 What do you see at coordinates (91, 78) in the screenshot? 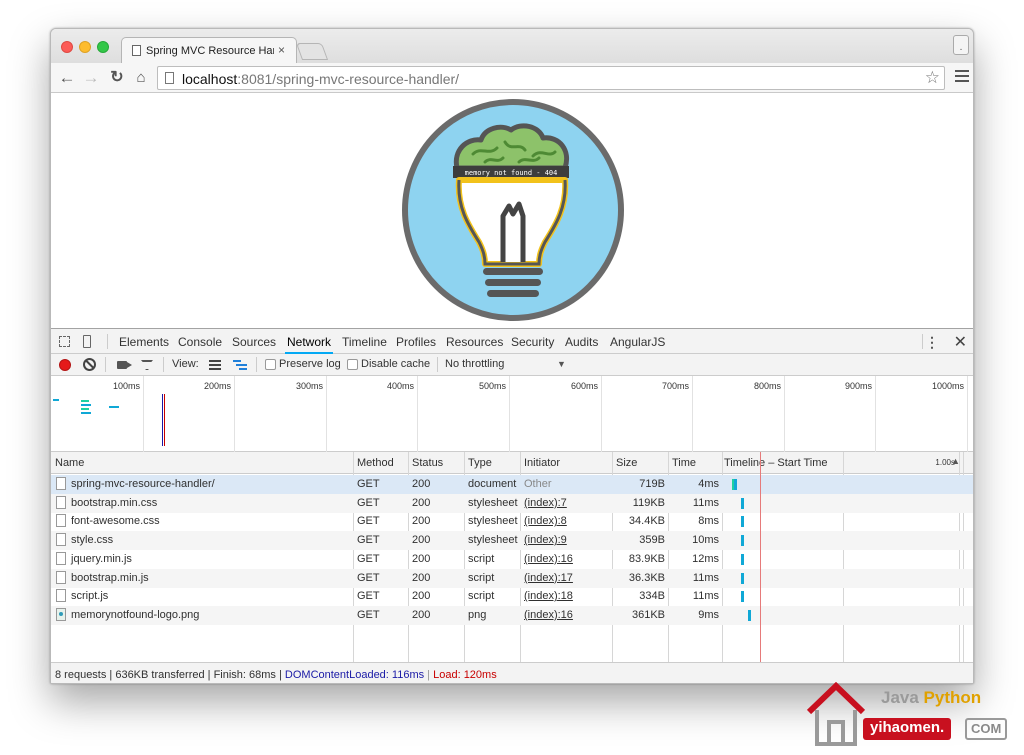
I see `forward-arrow-icon: →` at bounding box center [91, 78].